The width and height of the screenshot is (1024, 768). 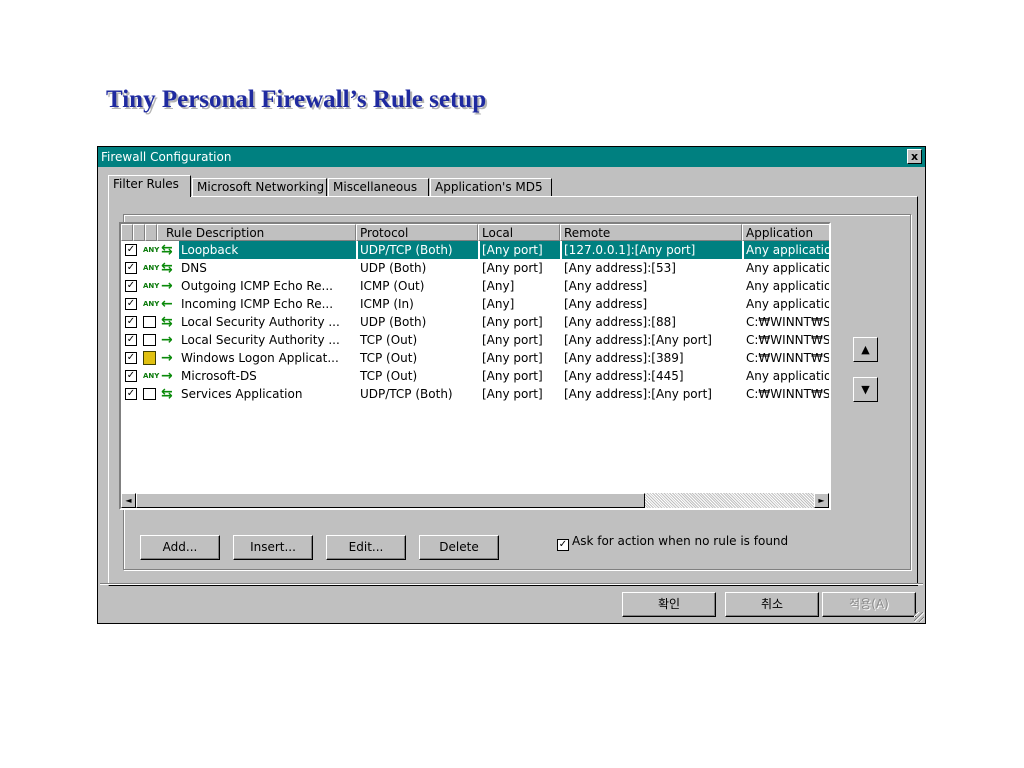 I want to click on ask-checkbox: ✓, so click(x=563, y=545).